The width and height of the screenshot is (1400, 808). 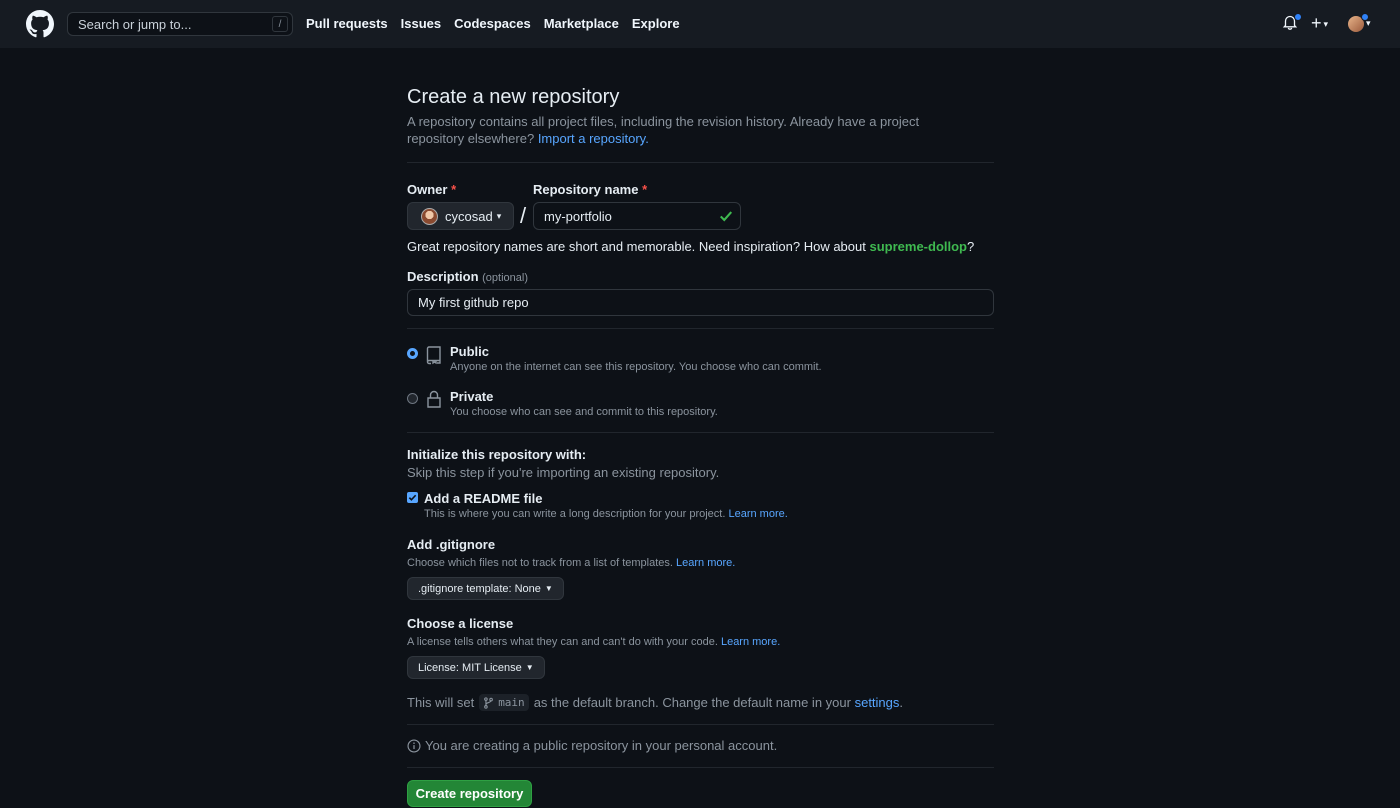 I want to click on owner-select: cycosad ▾, so click(x=460, y=216).